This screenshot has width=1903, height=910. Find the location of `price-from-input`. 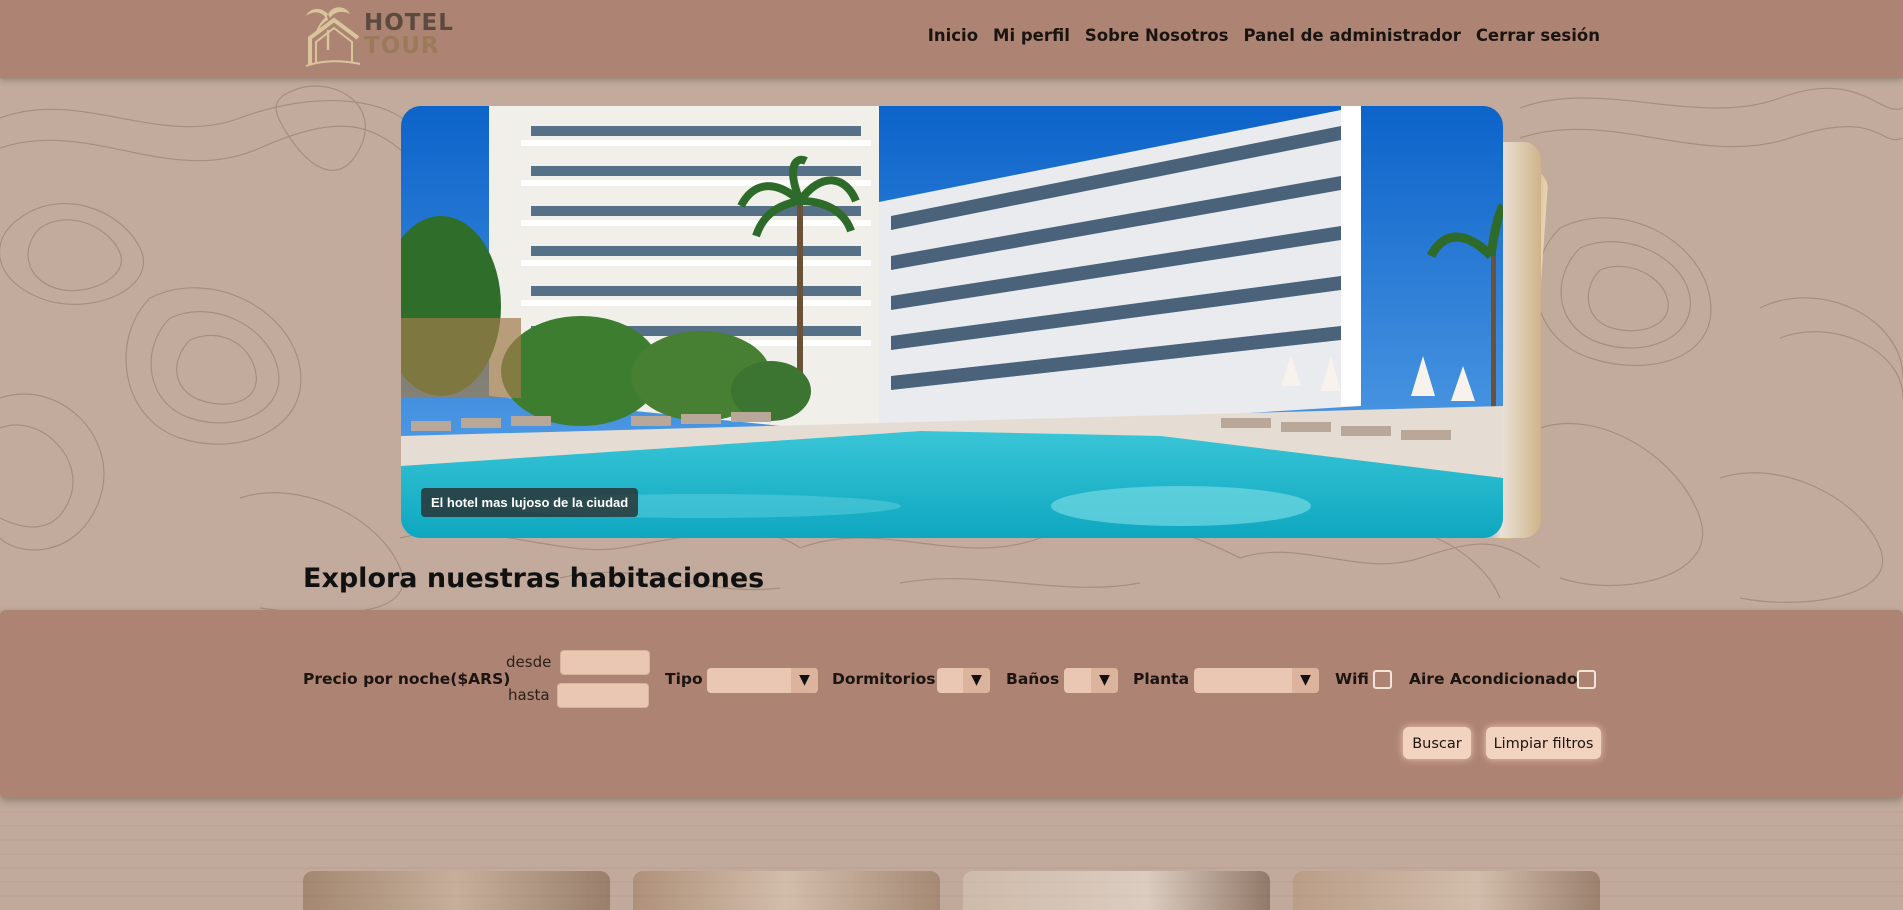

price-from-input is located at coordinates (605, 662).